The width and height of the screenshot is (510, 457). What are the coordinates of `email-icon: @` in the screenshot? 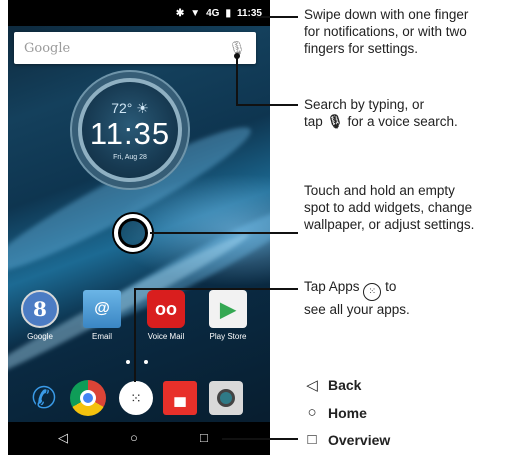 It's located at (102, 309).